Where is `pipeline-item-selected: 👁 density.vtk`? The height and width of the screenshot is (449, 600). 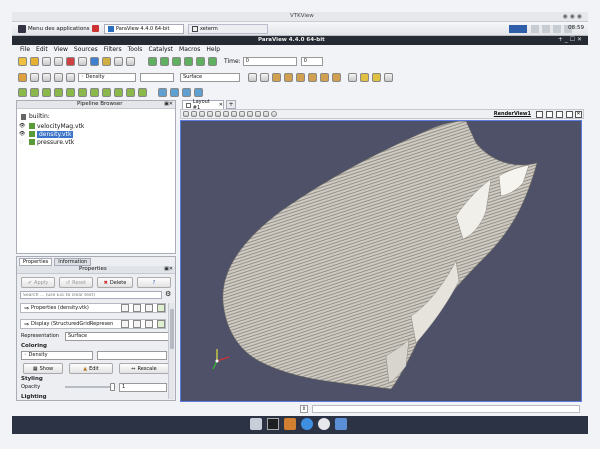
pipeline-item-selected: 👁 density.vtk is located at coordinates (94, 134).